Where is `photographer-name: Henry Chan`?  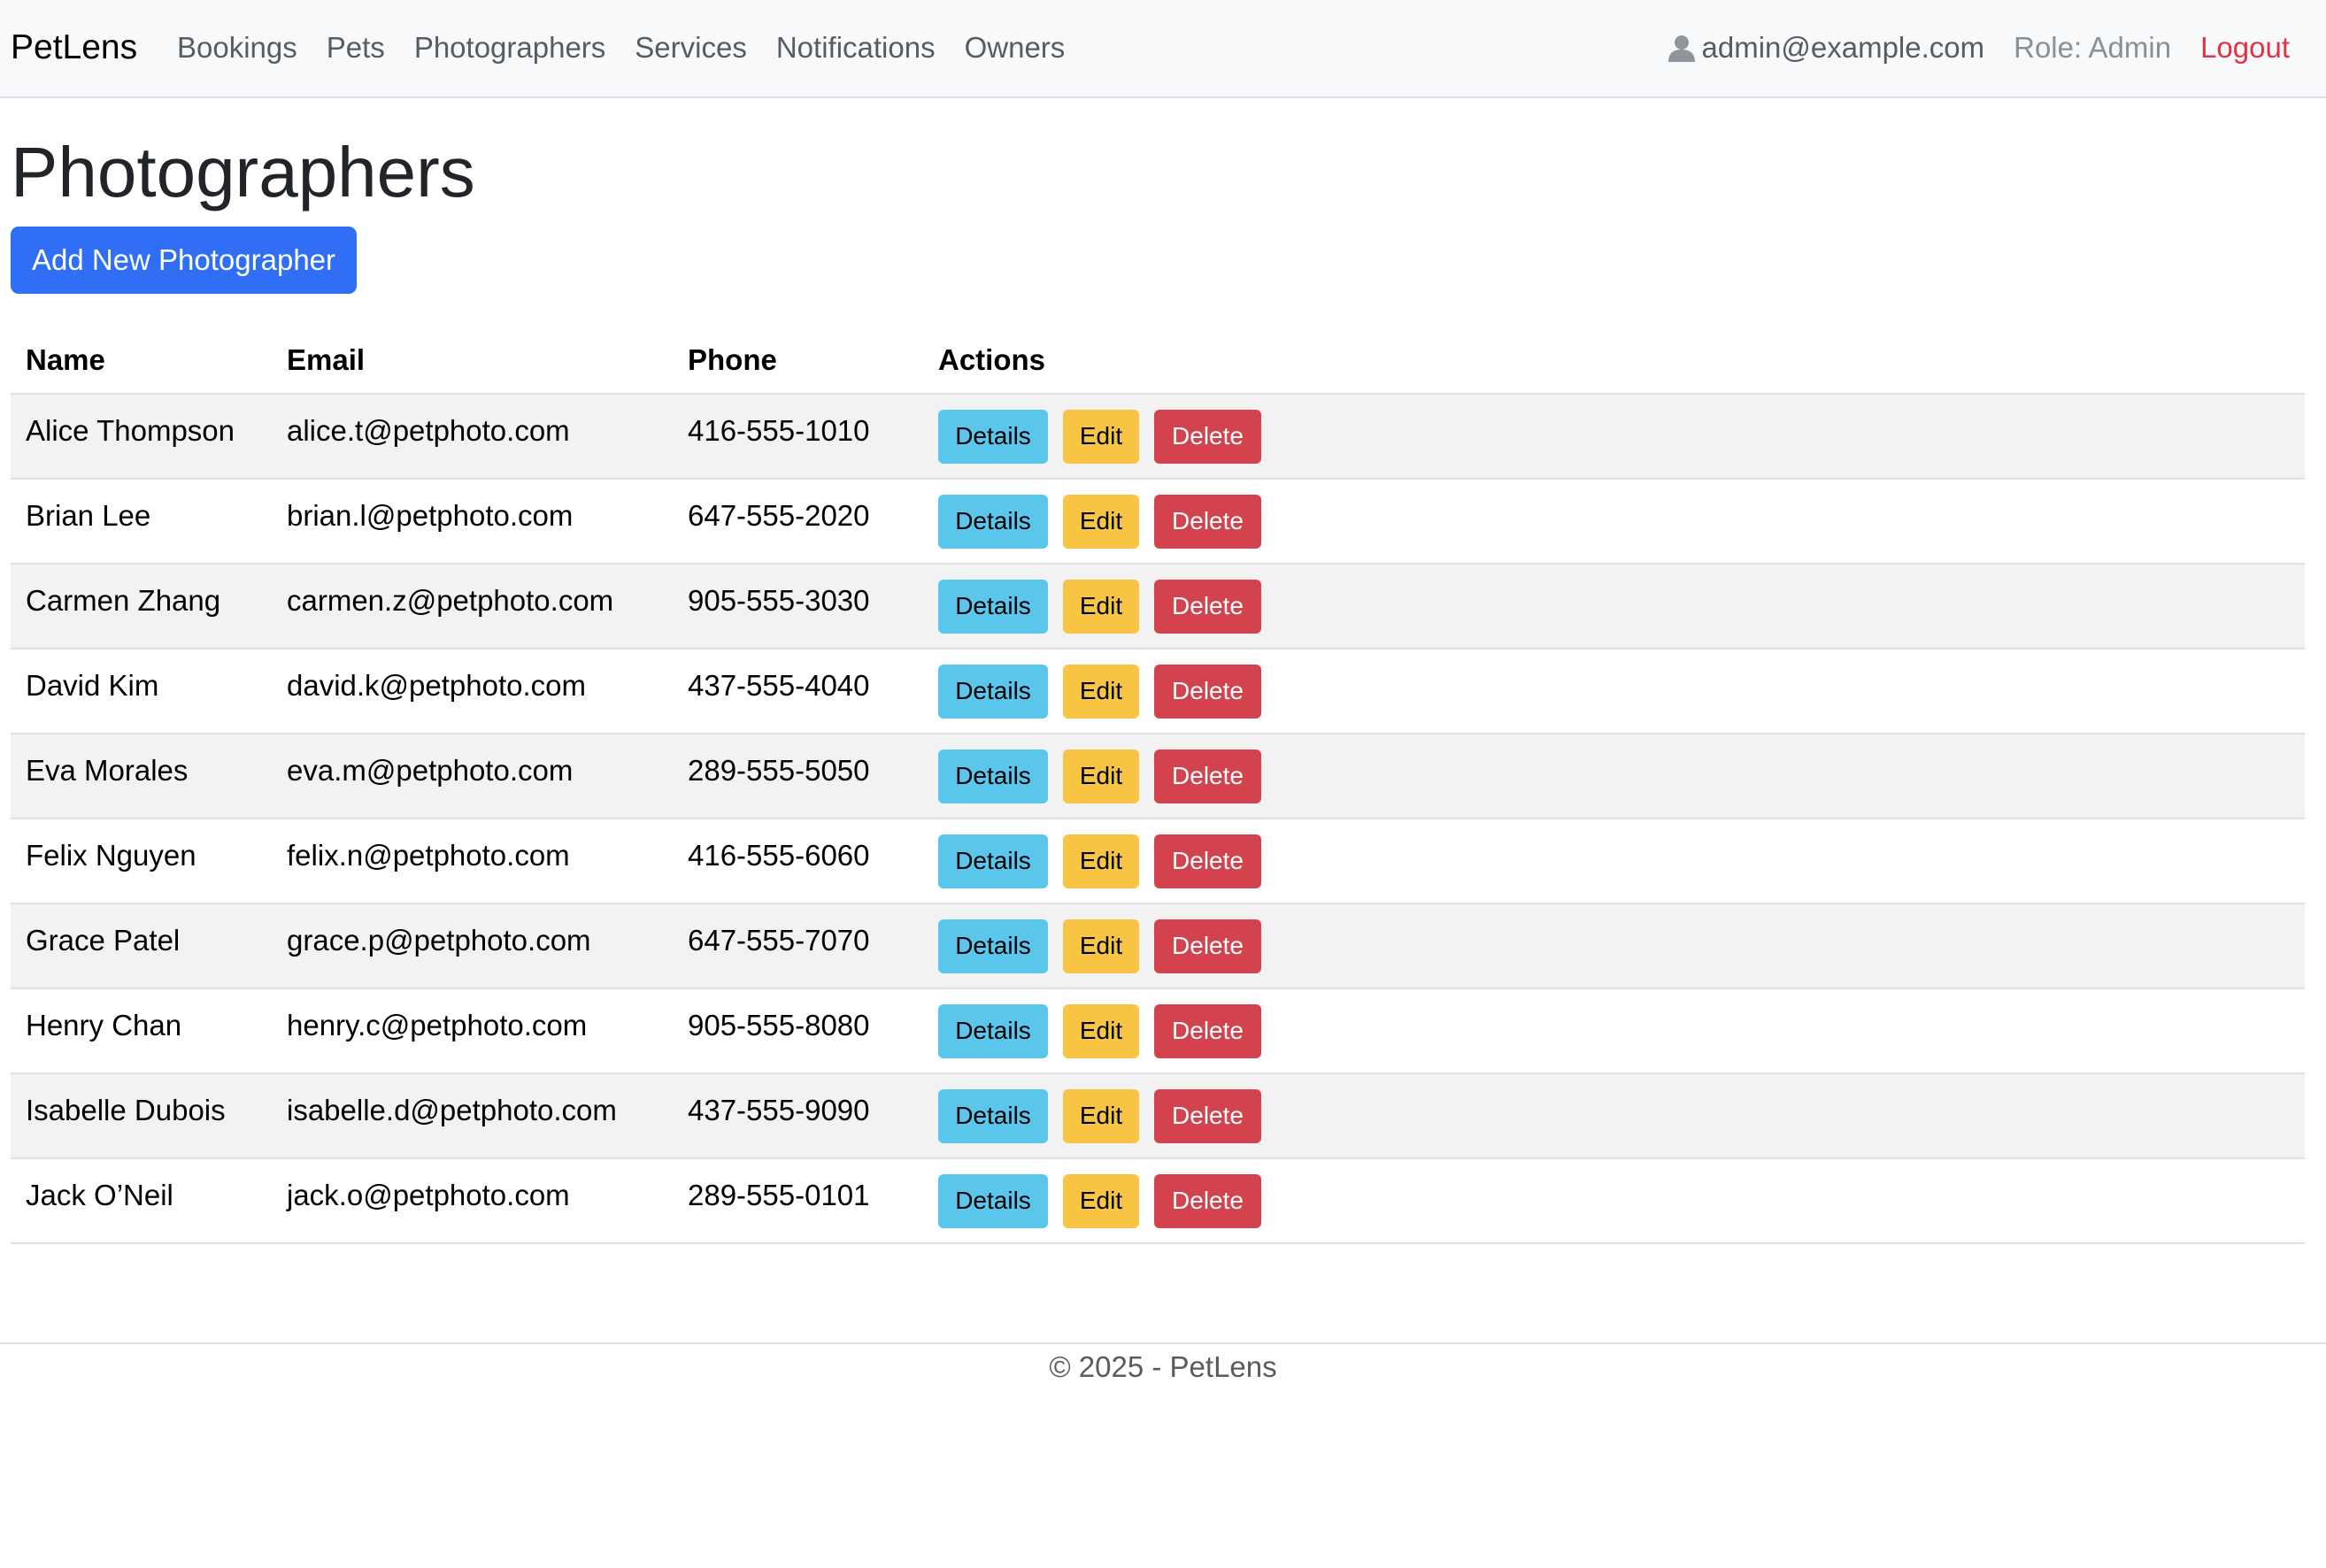 photographer-name: Henry Chan is located at coordinates (104, 1025).